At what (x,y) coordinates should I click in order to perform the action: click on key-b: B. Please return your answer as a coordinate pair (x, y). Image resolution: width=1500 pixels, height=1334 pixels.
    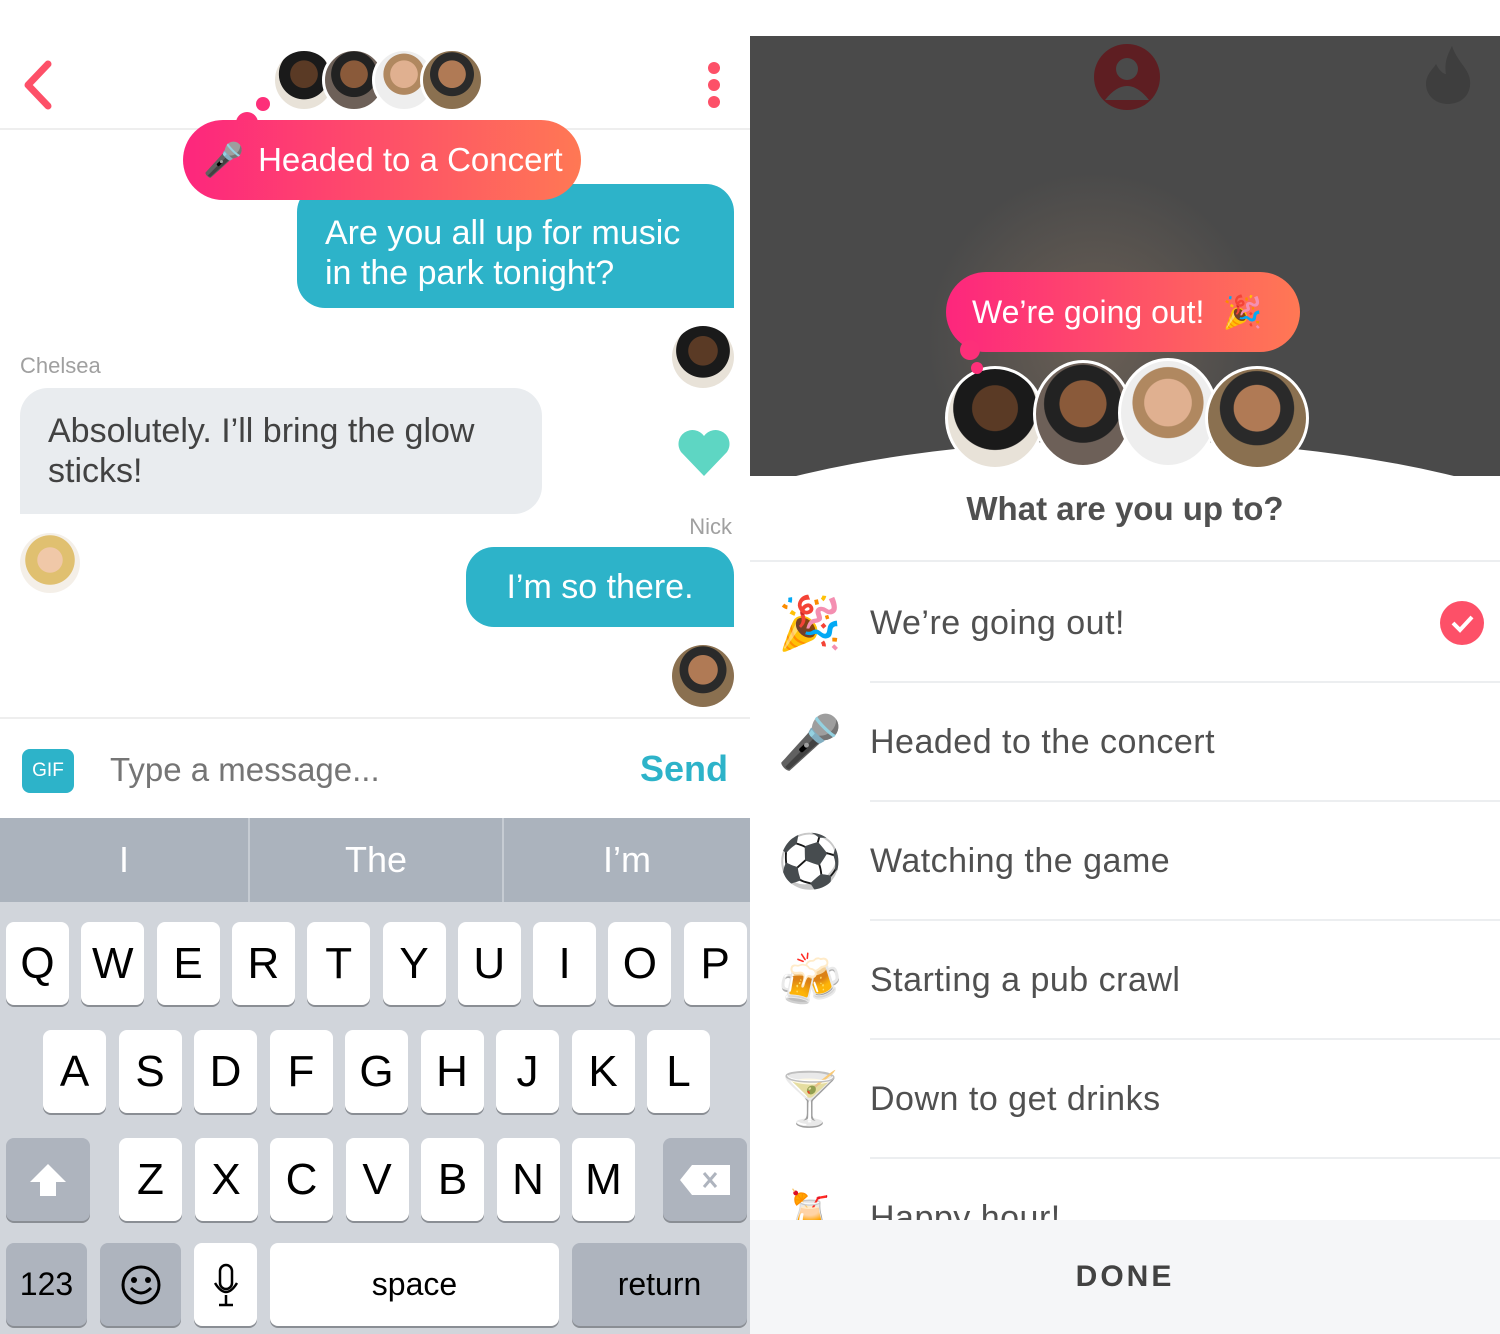
    Looking at the image, I should click on (452, 1179).